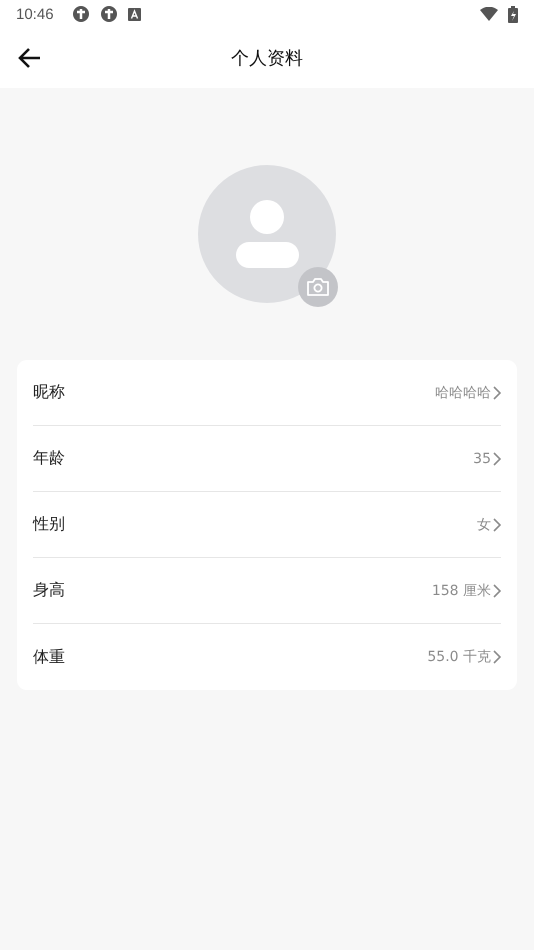 The height and width of the screenshot is (950, 534). What do you see at coordinates (49, 458) in the screenshot?
I see `field-label: 年龄` at bounding box center [49, 458].